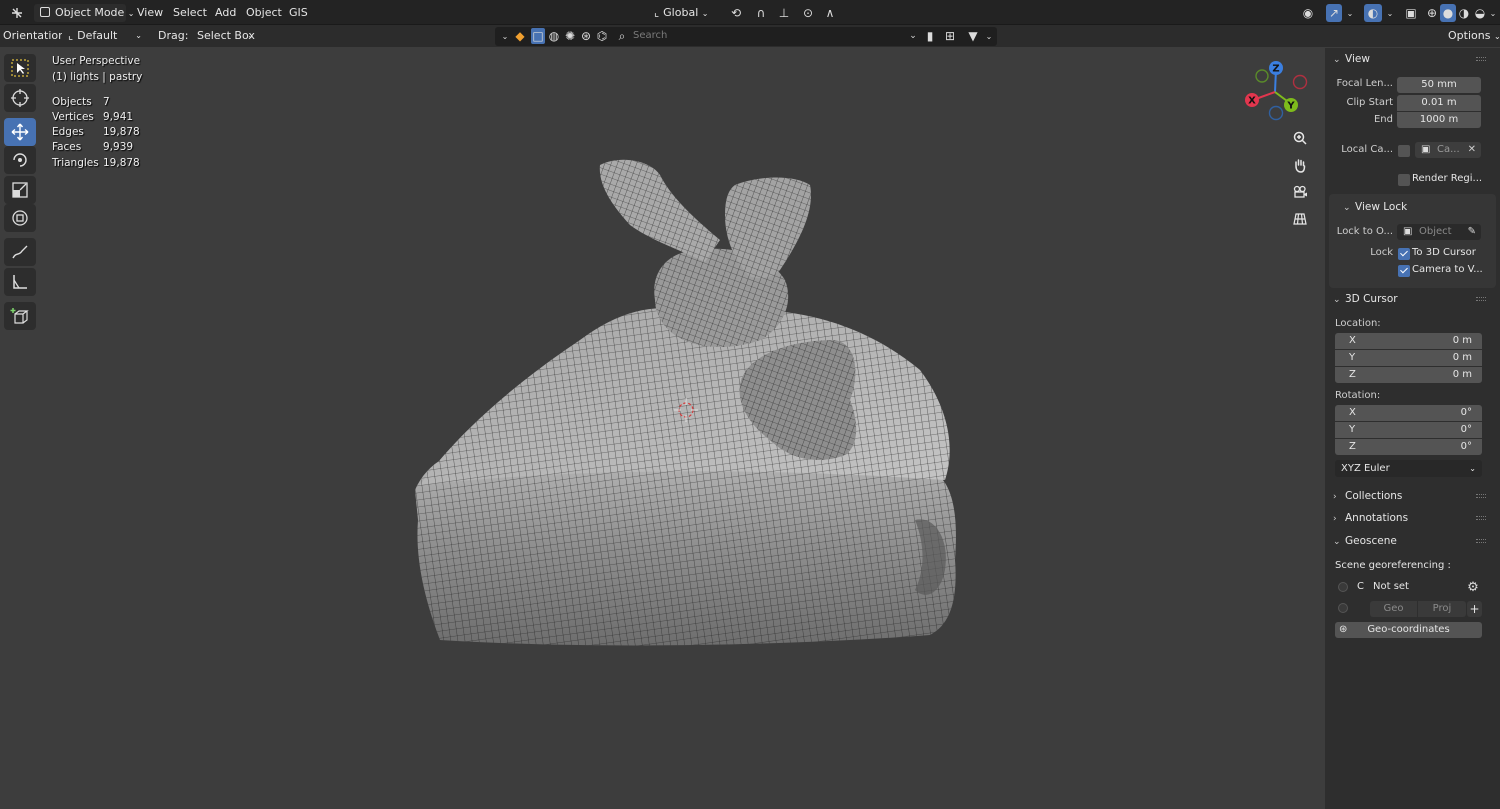  Describe the element at coordinates (190, 13) in the screenshot. I see `menu-select: Select` at that location.